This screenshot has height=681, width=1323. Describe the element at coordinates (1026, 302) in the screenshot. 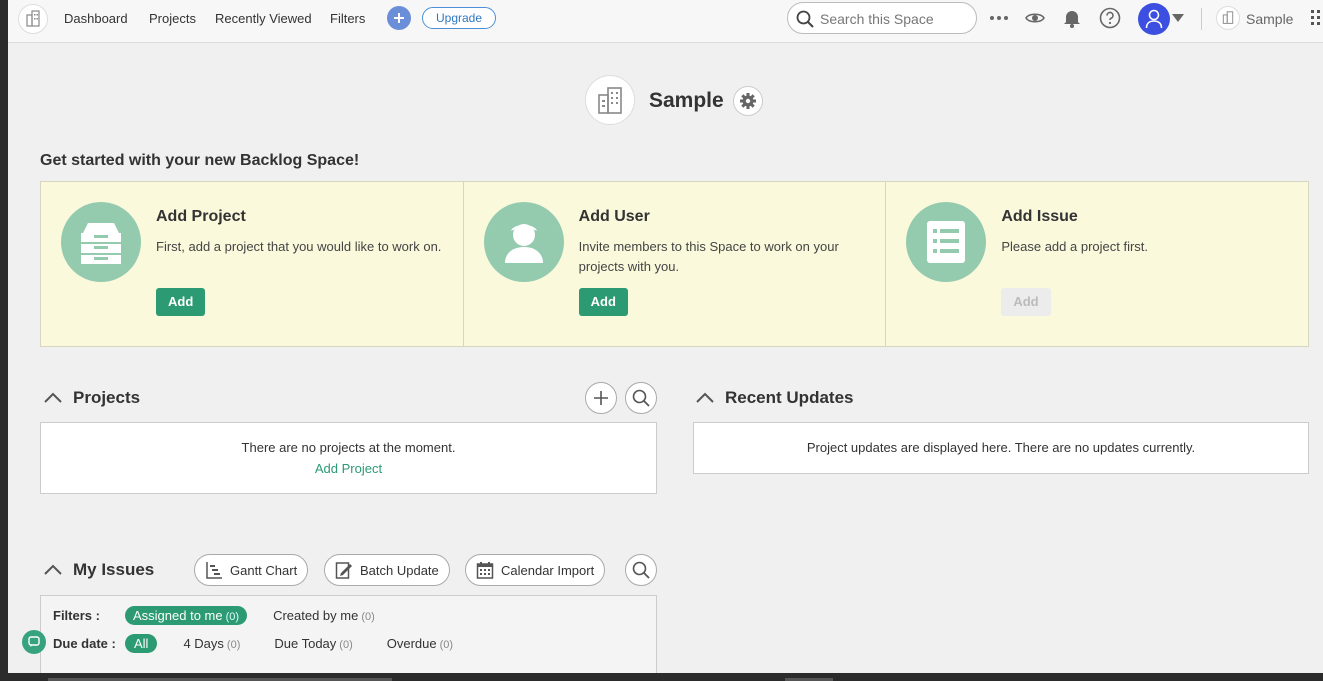

I see `add-issue-button: Add` at that location.